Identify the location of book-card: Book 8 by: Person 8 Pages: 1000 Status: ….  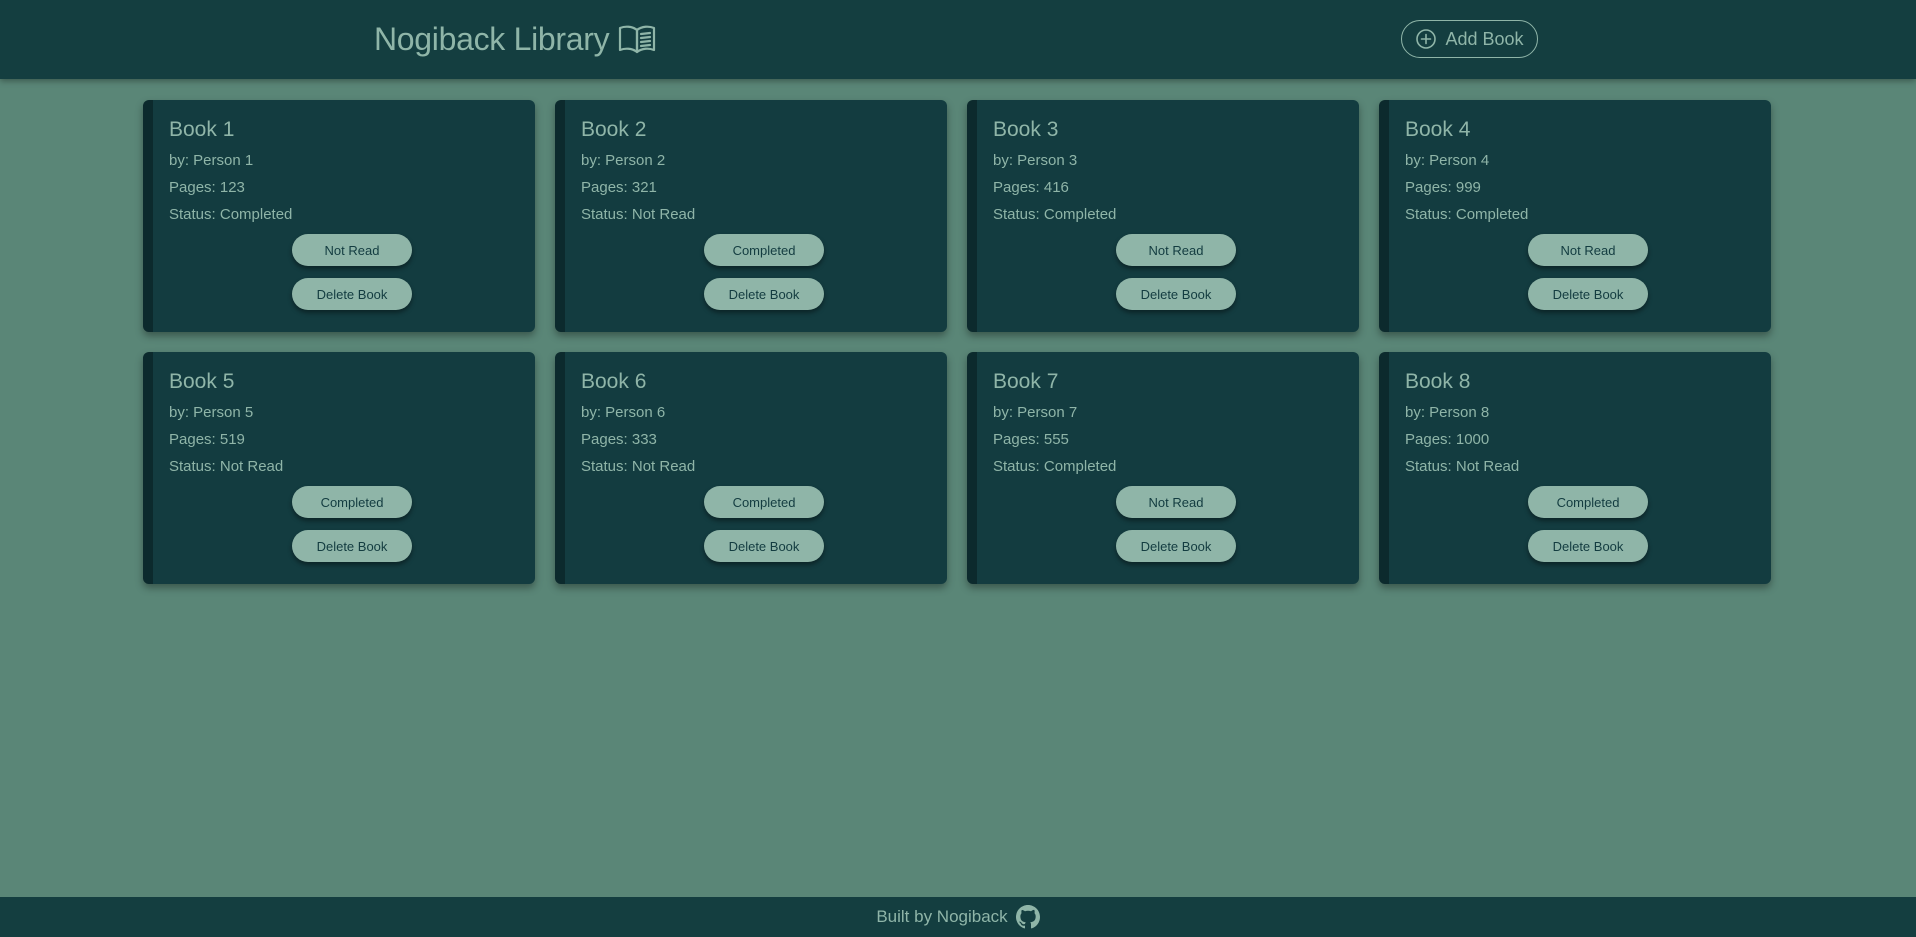
(1575, 468).